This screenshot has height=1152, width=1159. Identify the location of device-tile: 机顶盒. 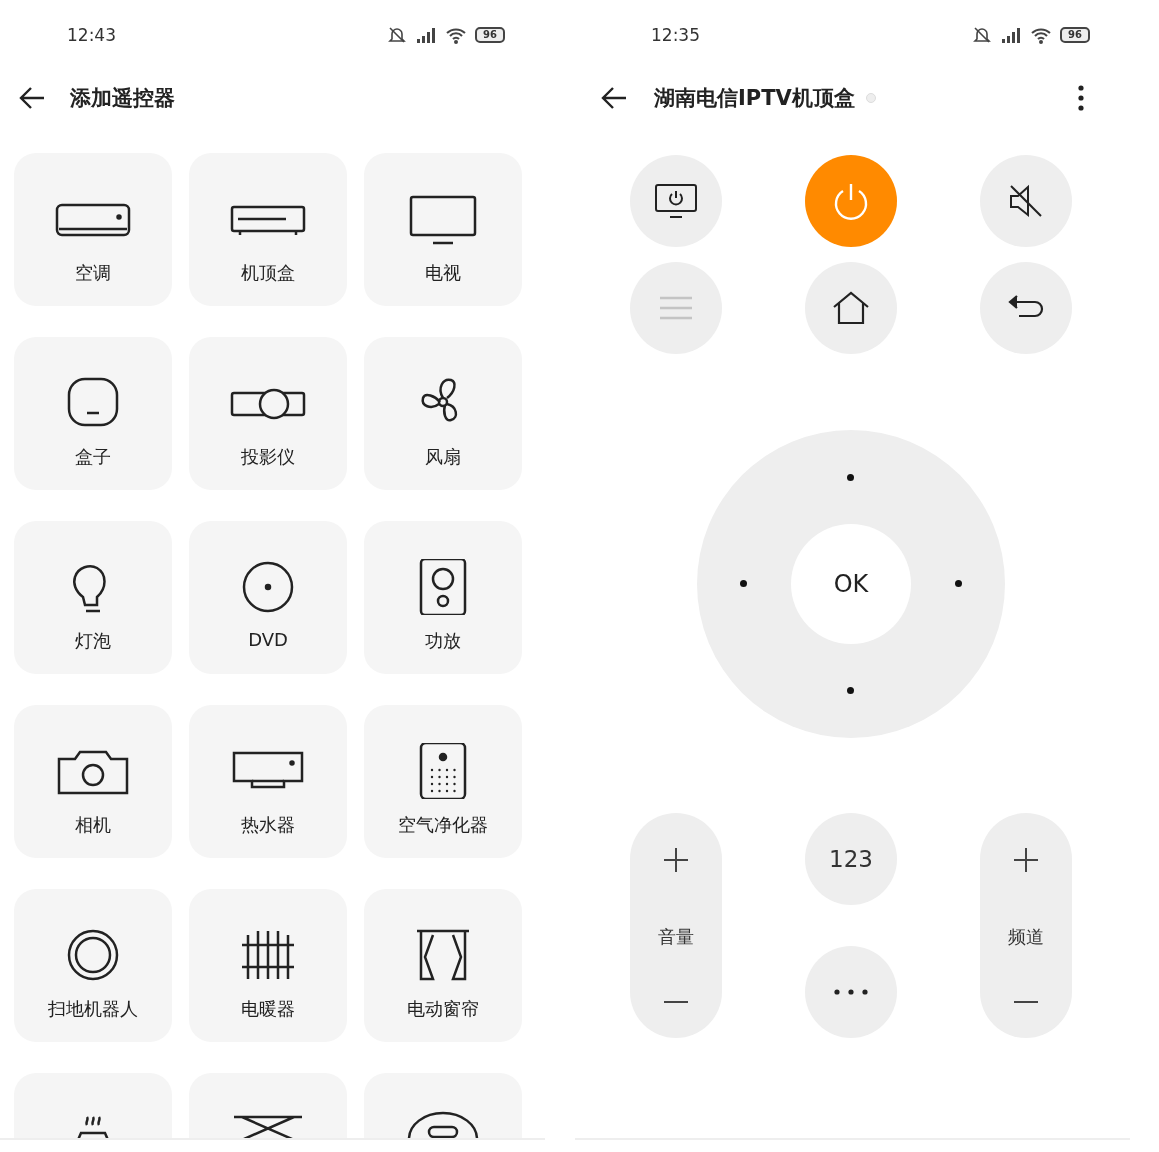
(268, 229).